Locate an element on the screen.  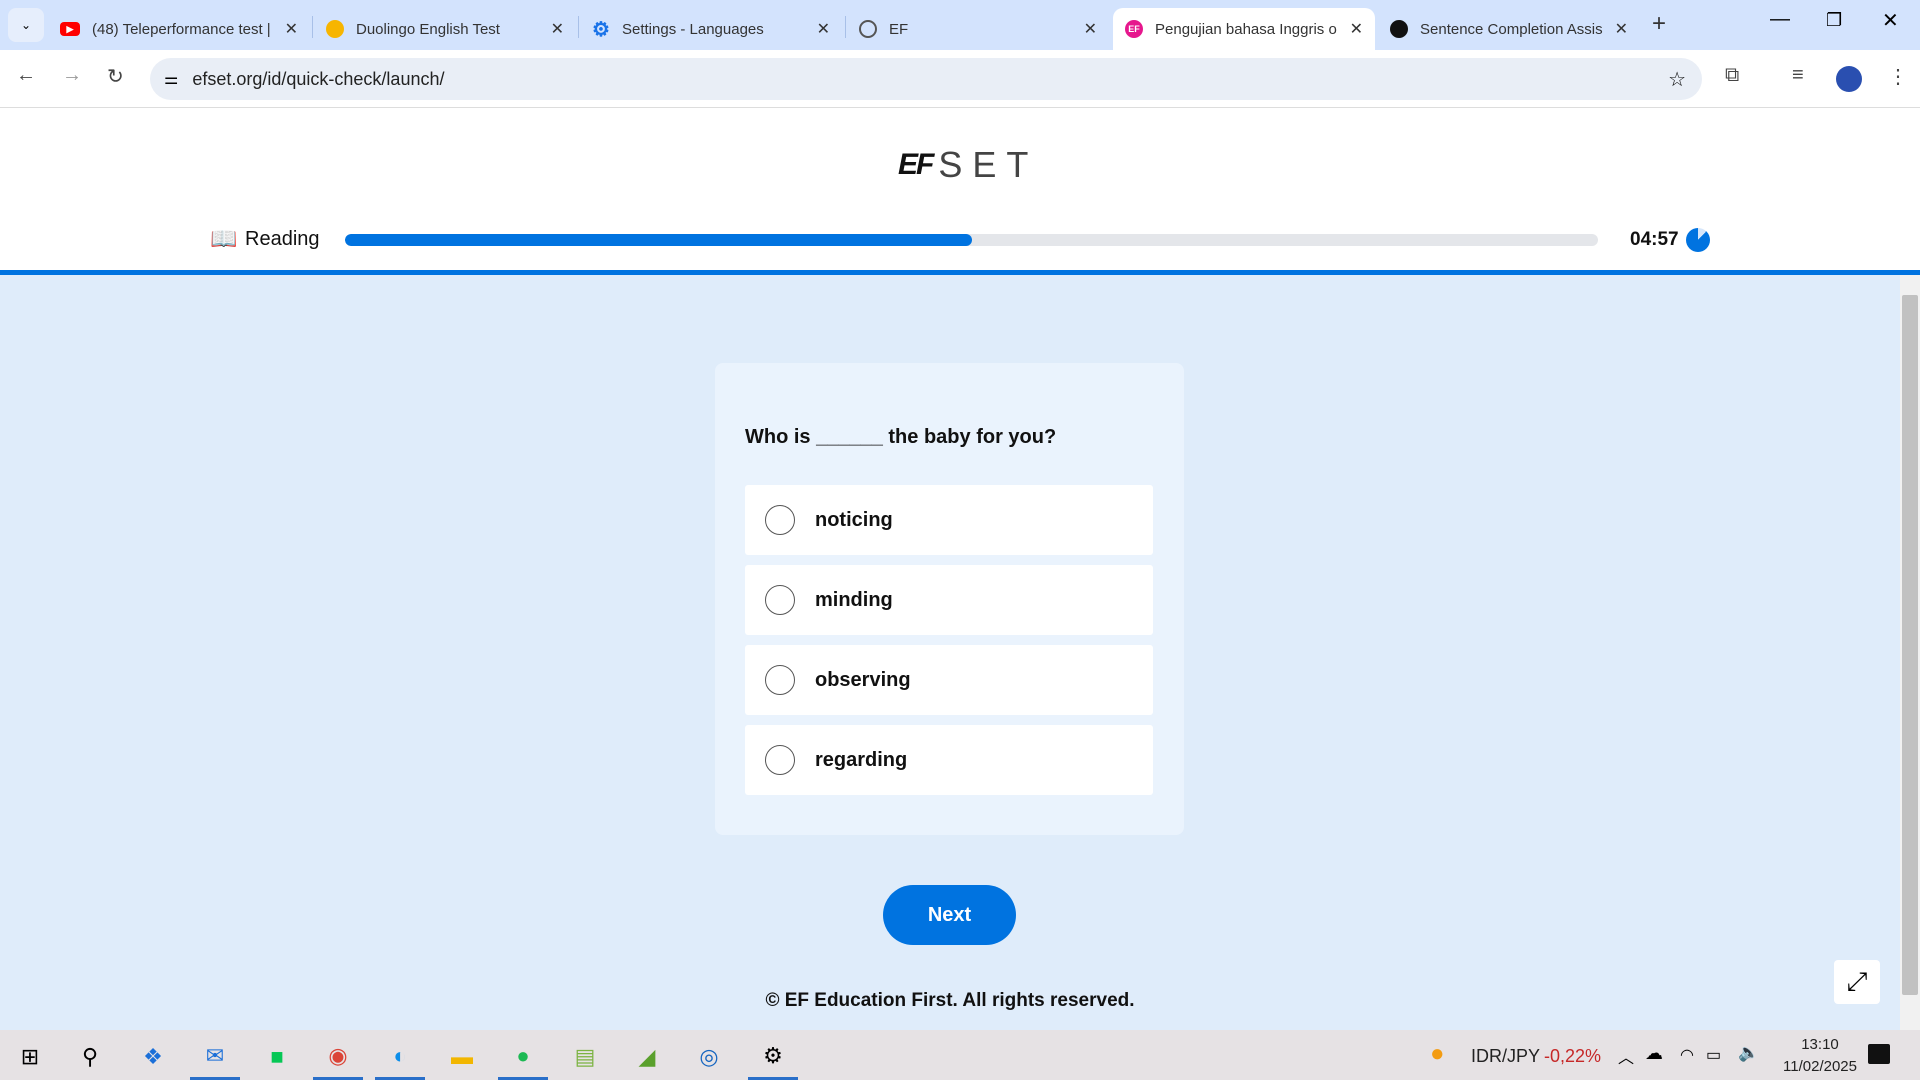
app-icon: ◢ is located at coordinates (647, 1057).